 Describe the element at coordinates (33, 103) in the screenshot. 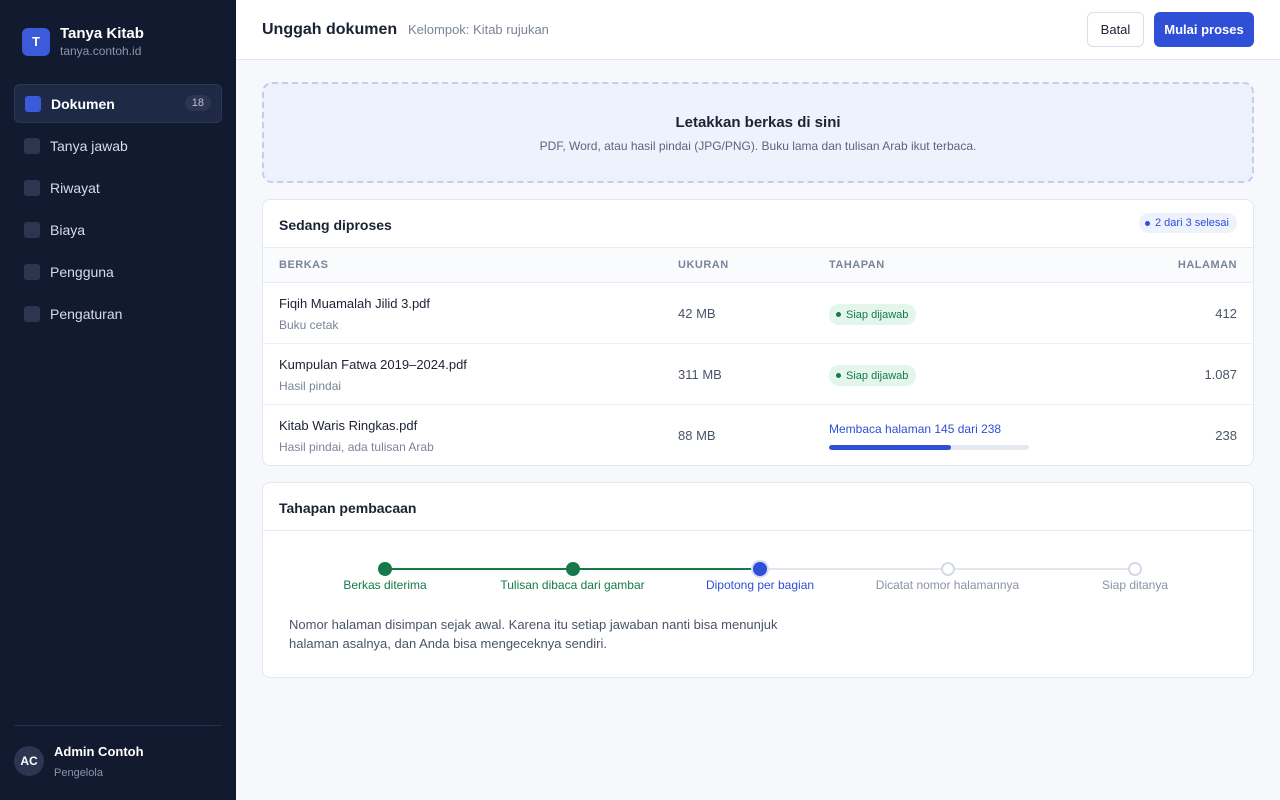

I see `document-icon` at that location.